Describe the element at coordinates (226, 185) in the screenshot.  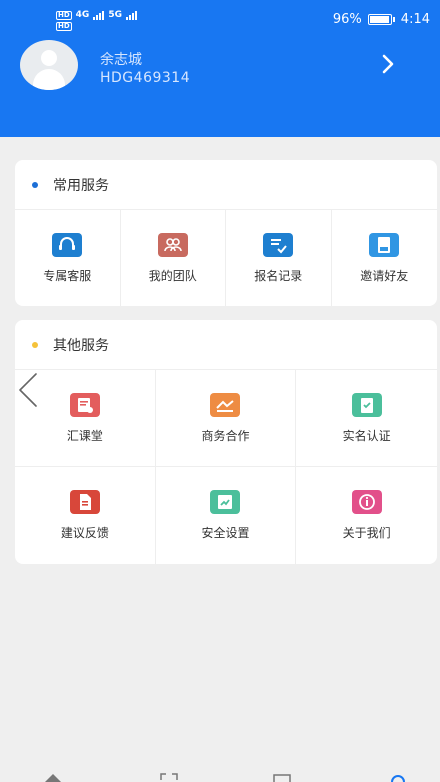
I see `common-services-header: 常用服务` at that location.